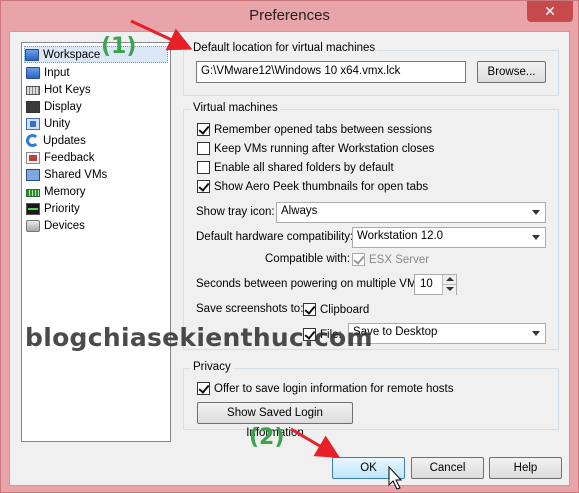  What do you see at coordinates (315, 443) in the screenshot?
I see `step-2-arrow` at bounding box center [315, 443].